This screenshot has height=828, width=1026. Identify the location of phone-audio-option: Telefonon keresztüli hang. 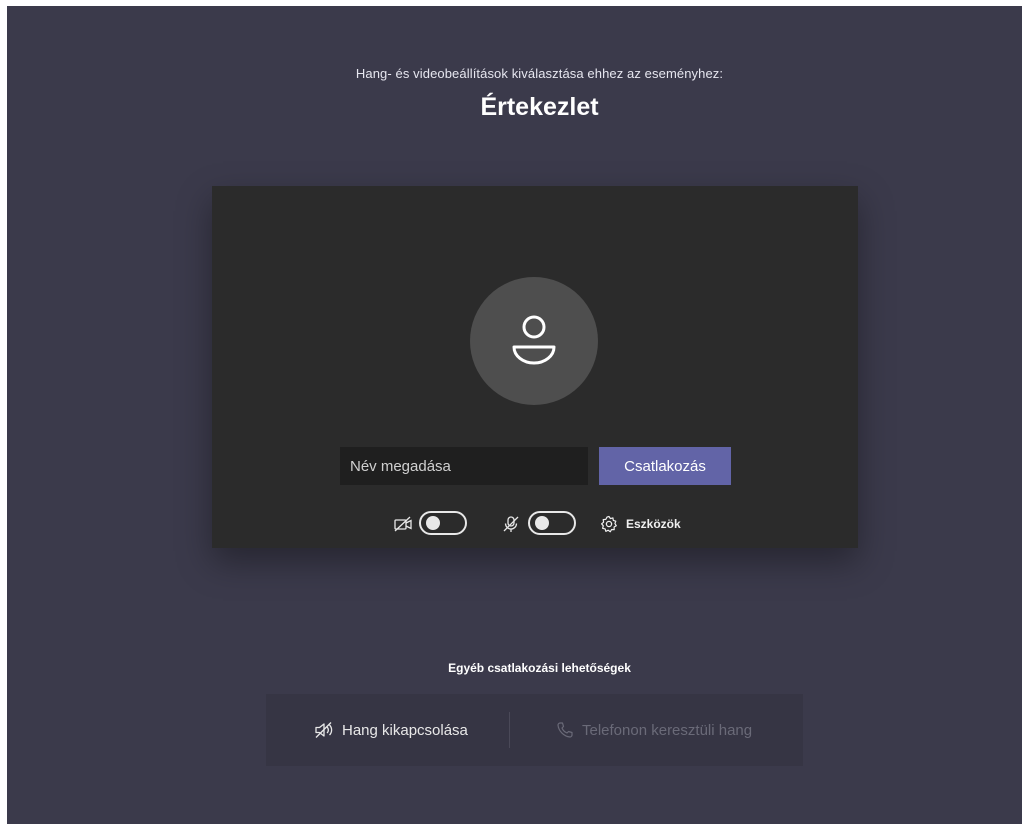
(654, 730).